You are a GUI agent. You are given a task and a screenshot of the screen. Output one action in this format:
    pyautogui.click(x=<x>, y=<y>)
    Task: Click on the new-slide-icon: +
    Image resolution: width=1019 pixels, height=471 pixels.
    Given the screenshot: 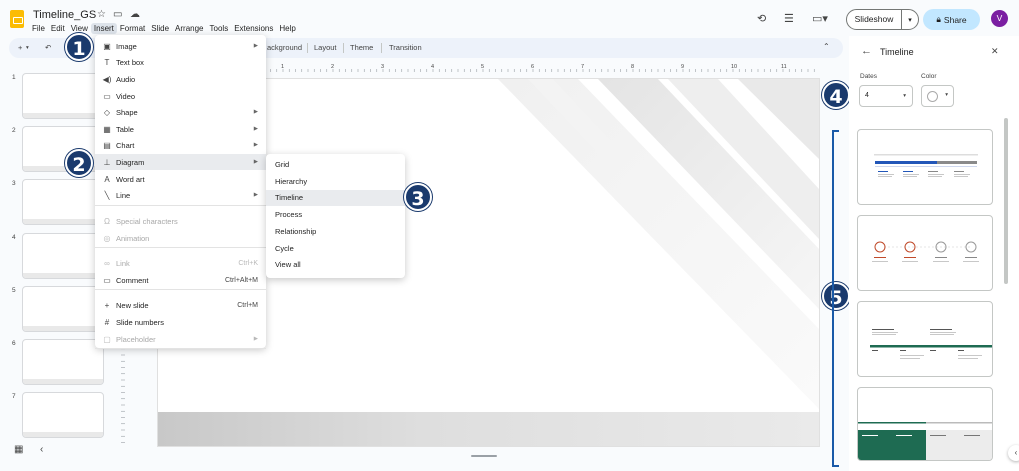 What is the action you would take?
    pyautogui.click(x=20, y=47)
    